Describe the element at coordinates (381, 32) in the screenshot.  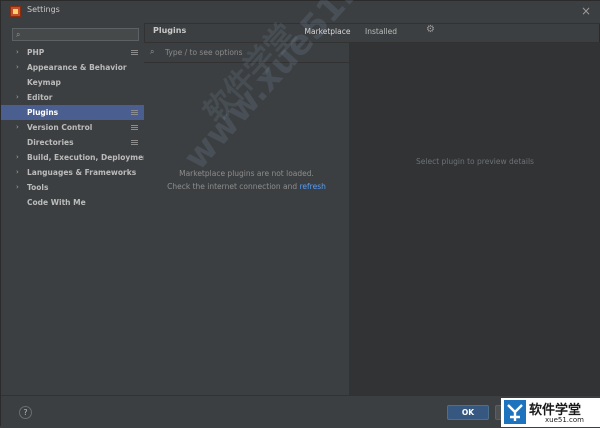
I see `tab-installed: Installed` at that location.